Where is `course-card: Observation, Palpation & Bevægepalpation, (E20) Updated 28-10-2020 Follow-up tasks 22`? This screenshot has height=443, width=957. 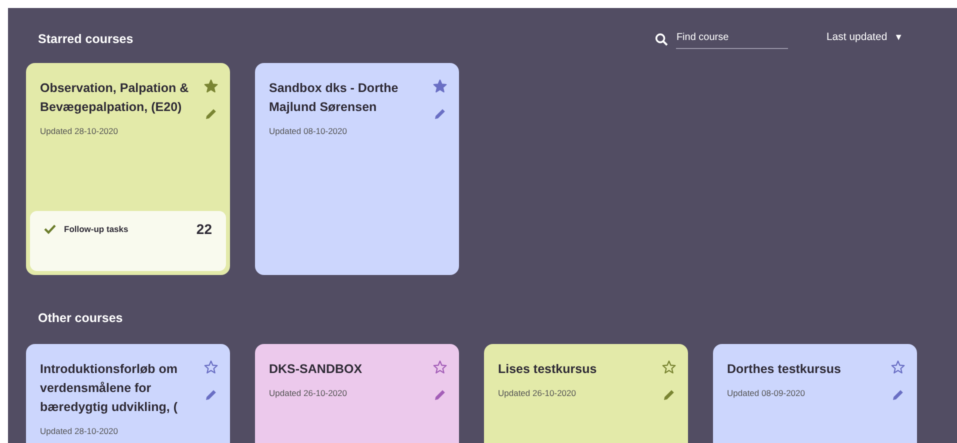
course-card: Observation, Palpation & Bevægepalpation, (E20) Updated 28-10-2020 Follow-up tasks 22 is located at coordinates (128, 169).